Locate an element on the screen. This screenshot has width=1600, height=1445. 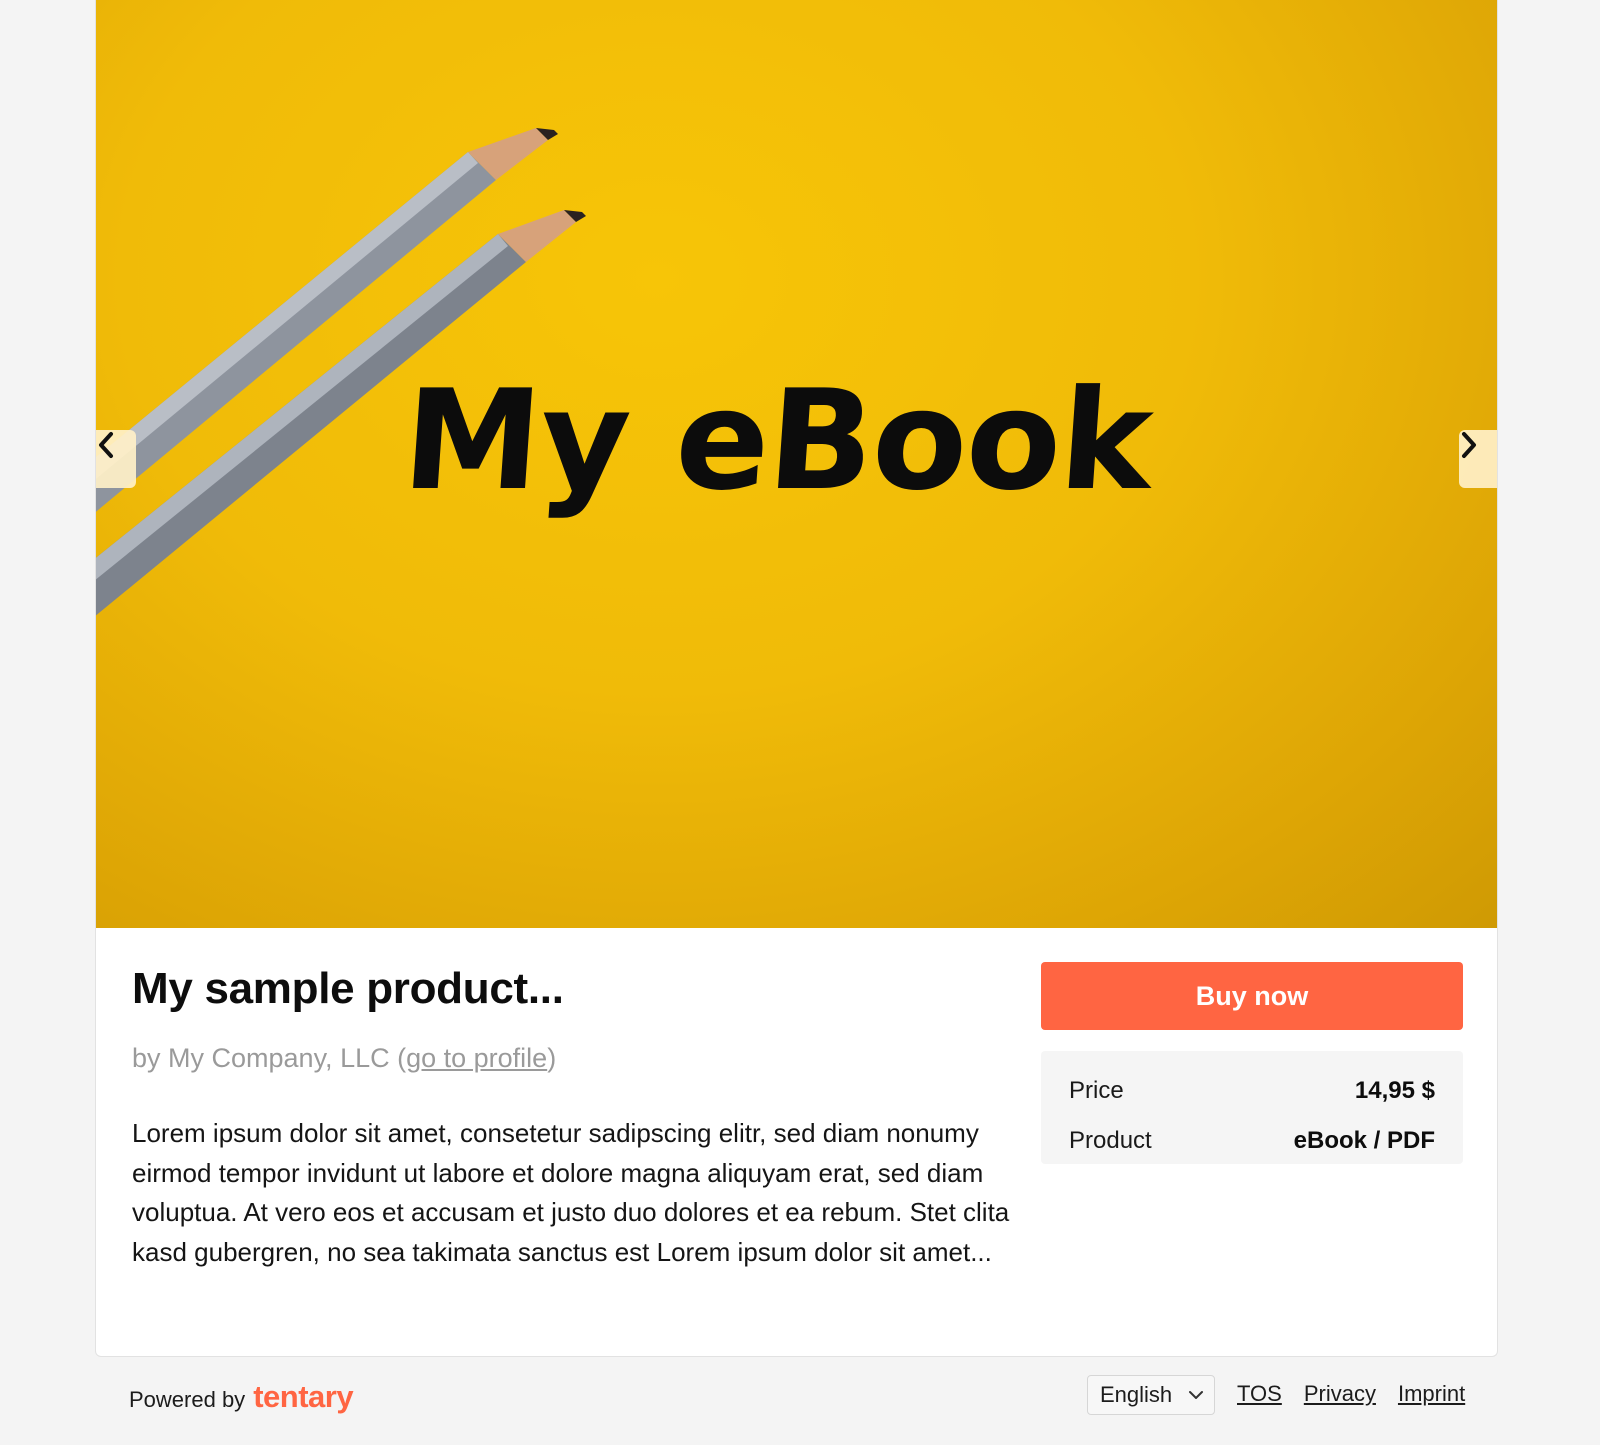
product-details-box: Price 14,95 $ Product eBook / PDF is located at coordinates (1252, 1107).